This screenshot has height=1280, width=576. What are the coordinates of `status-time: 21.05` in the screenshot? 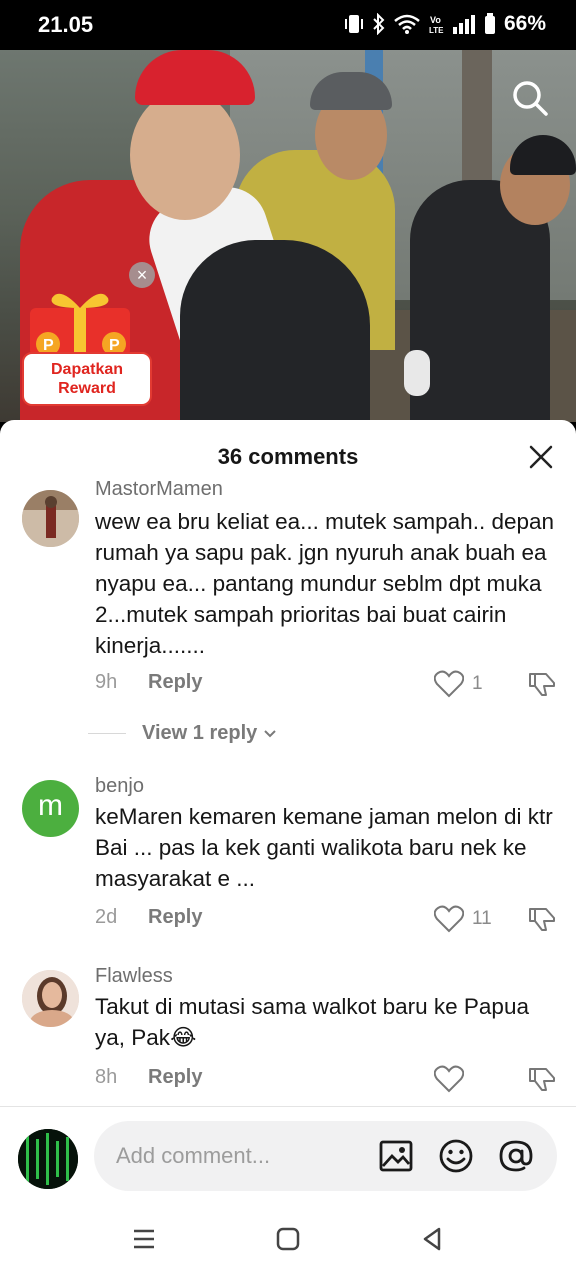 It's located at (66, 24).